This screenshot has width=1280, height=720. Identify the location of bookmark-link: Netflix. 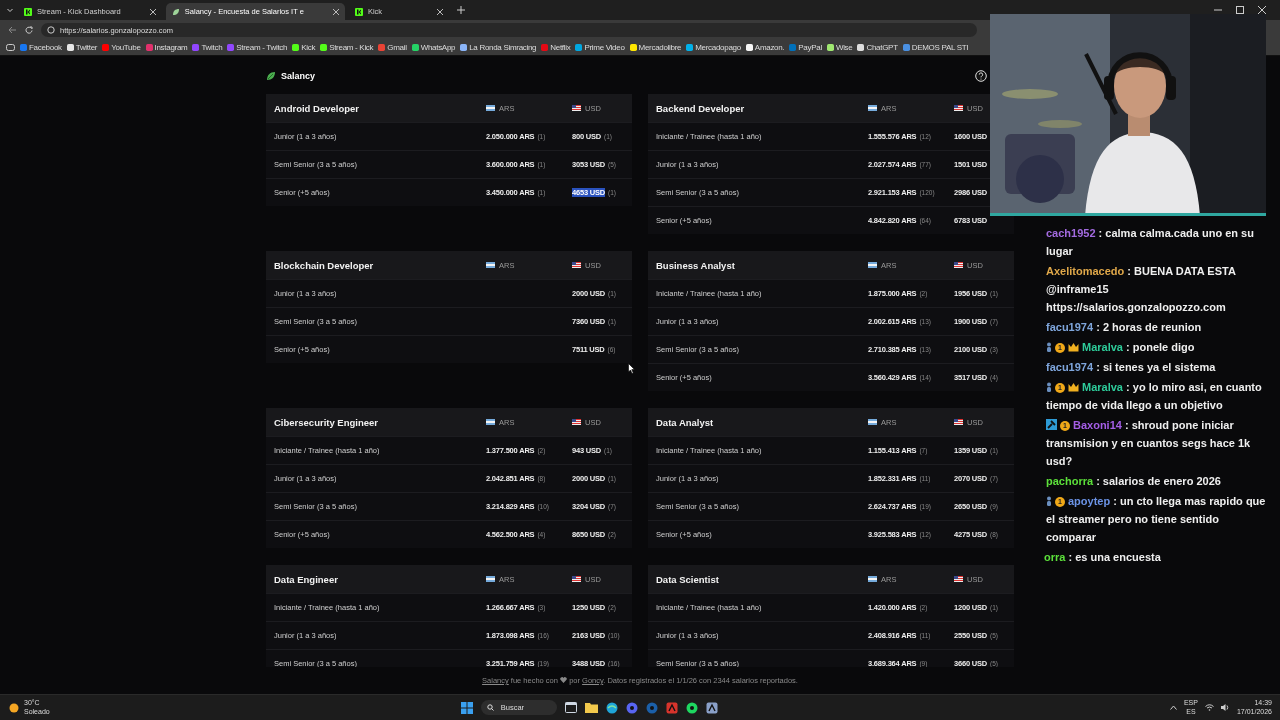
(560, 47).